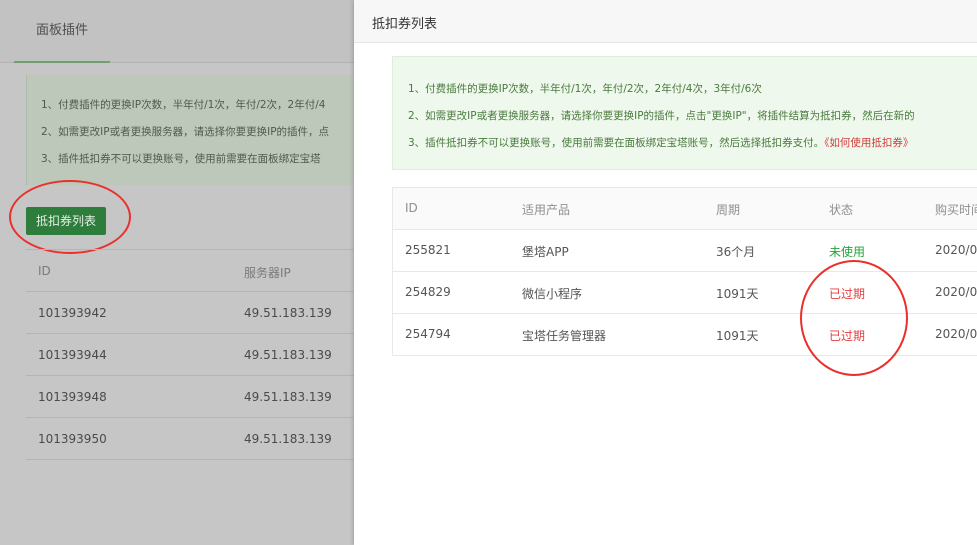  Describe the element at coordinates (685, 293) in the screenshot. I see `table-row: 254829 微信小程序 1091天 已过期 2020/0` at that location.